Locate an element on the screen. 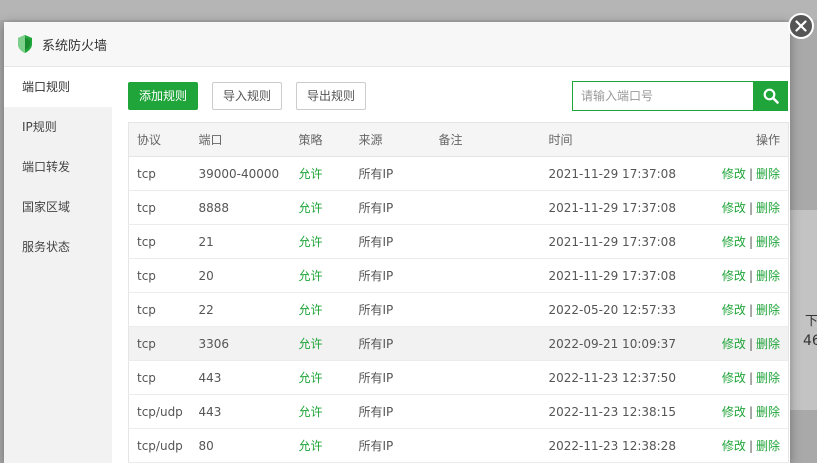  port-search-input is located at coordinates (663, 96).